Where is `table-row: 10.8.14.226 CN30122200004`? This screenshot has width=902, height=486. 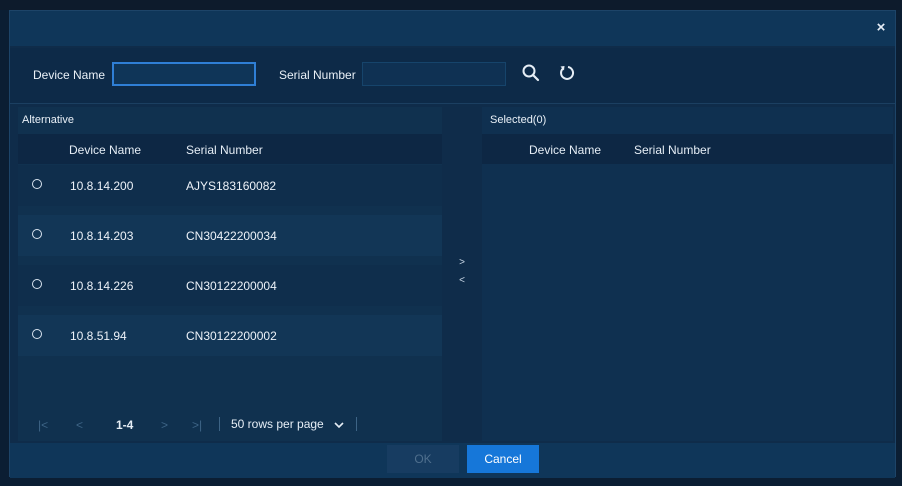
table-row: 10.8.14.226 CN30122200004 is located at coordinates (230, 285).